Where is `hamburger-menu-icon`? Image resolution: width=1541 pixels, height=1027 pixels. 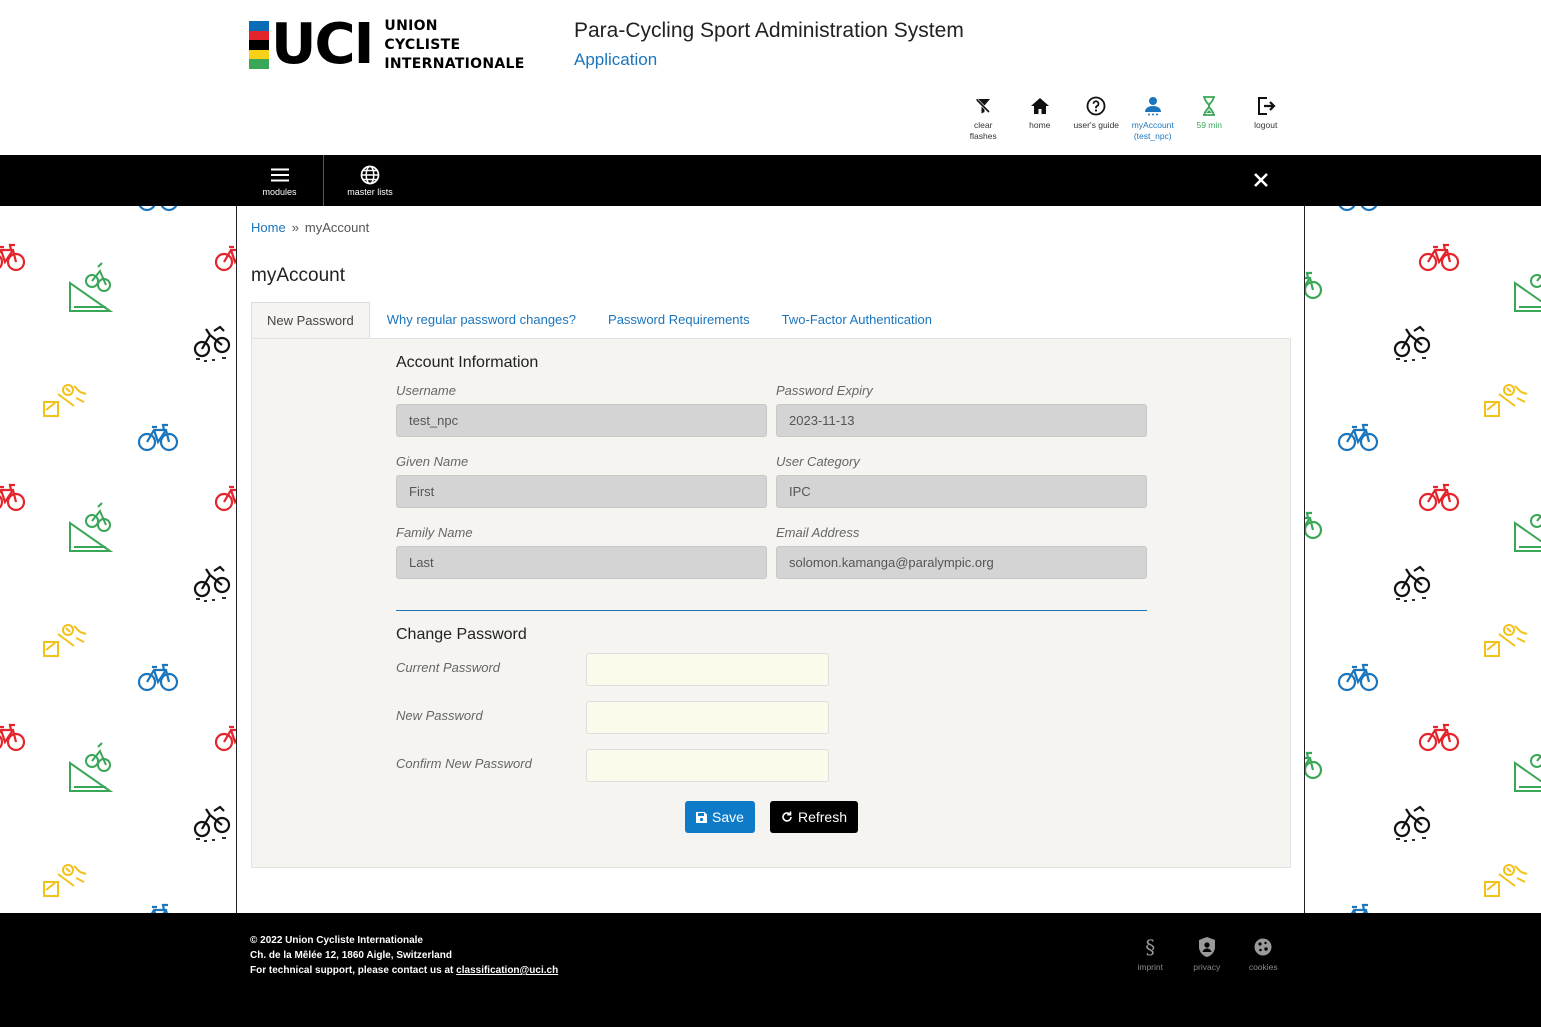
hamburger-menu-icon is located at coordinates (279, 175).